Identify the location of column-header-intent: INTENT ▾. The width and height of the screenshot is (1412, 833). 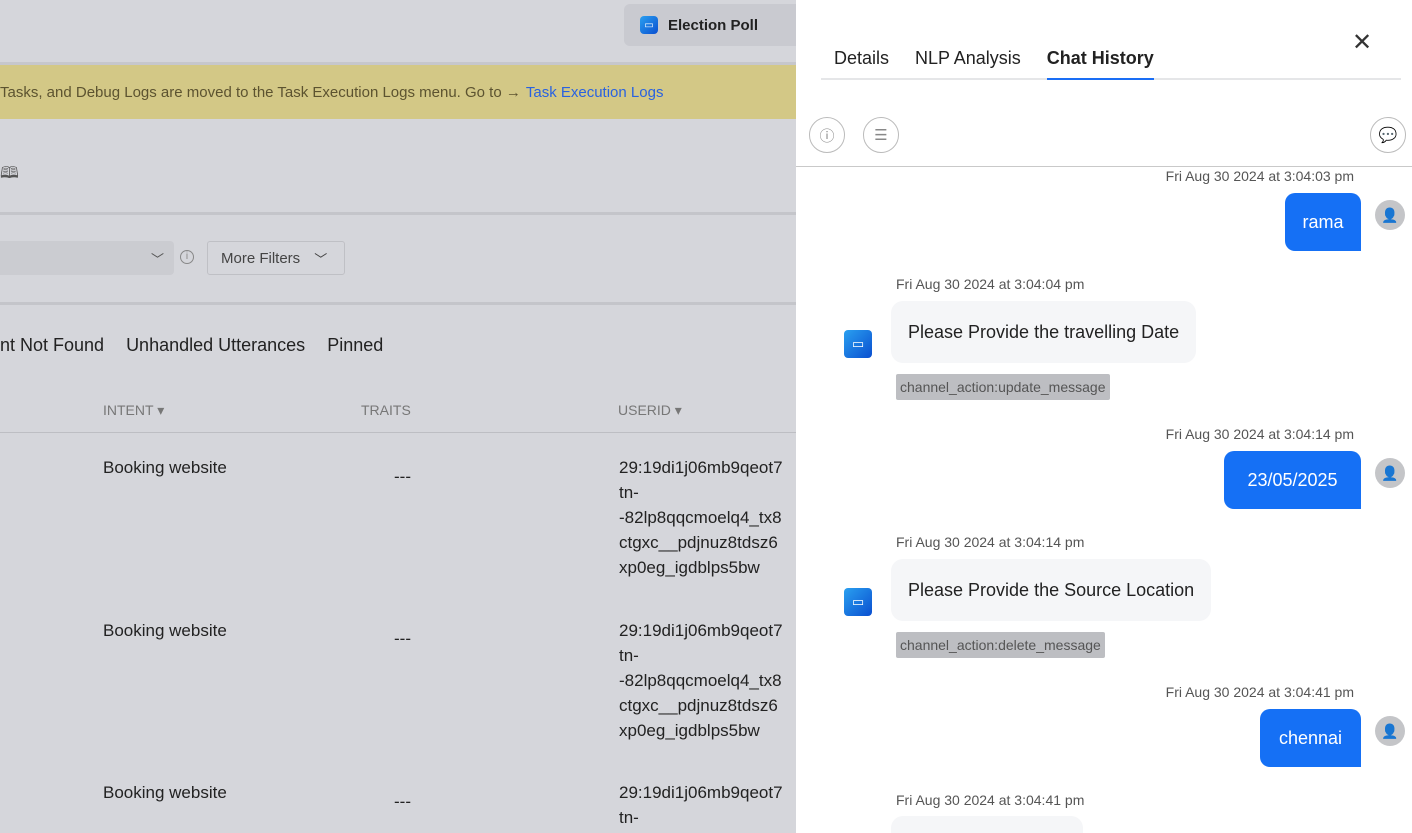
(133, 410).